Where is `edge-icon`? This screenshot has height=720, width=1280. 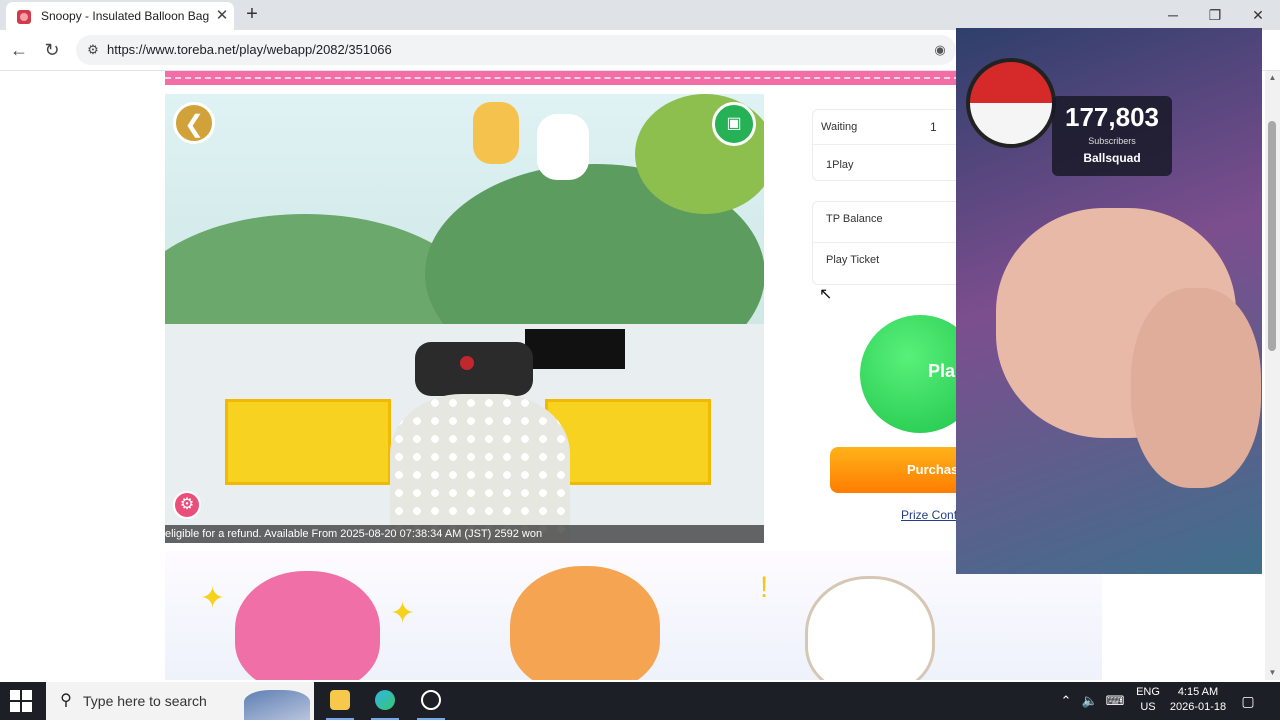 edge-icon is located at coordinates (385, 700).